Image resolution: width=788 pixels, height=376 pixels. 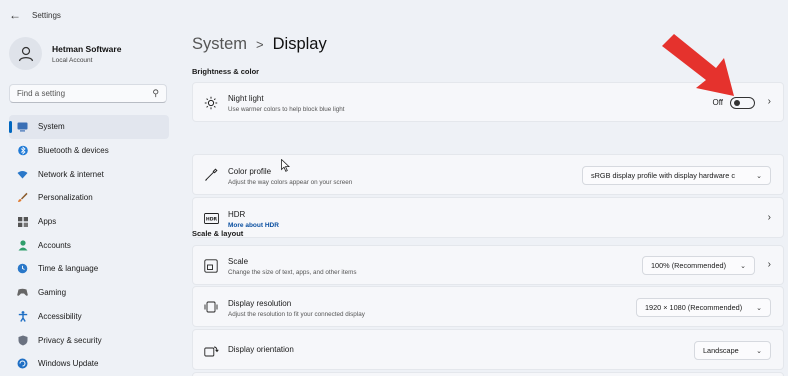 What do you see at coordinates (250, 171) in the screenshot?
I see `color-profile-title: Color profile` at bounding box center [250, 171].